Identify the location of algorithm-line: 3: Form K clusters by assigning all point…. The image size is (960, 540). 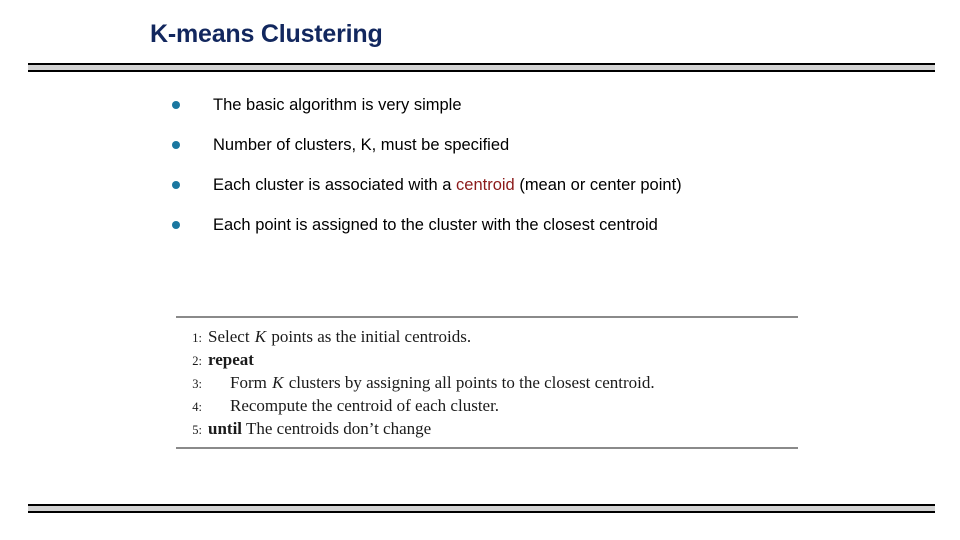
(487, 382).